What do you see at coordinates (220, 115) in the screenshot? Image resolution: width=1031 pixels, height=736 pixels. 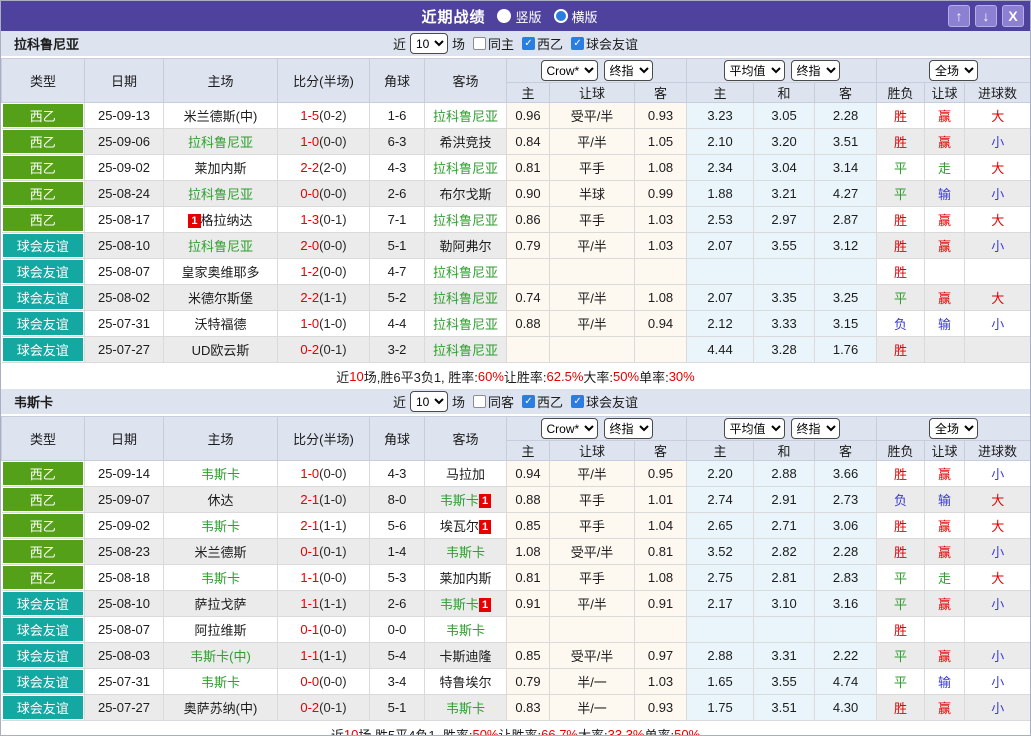 I see `home-team-cell: 米兰德斯(中)` at bounding box center [220, 115].